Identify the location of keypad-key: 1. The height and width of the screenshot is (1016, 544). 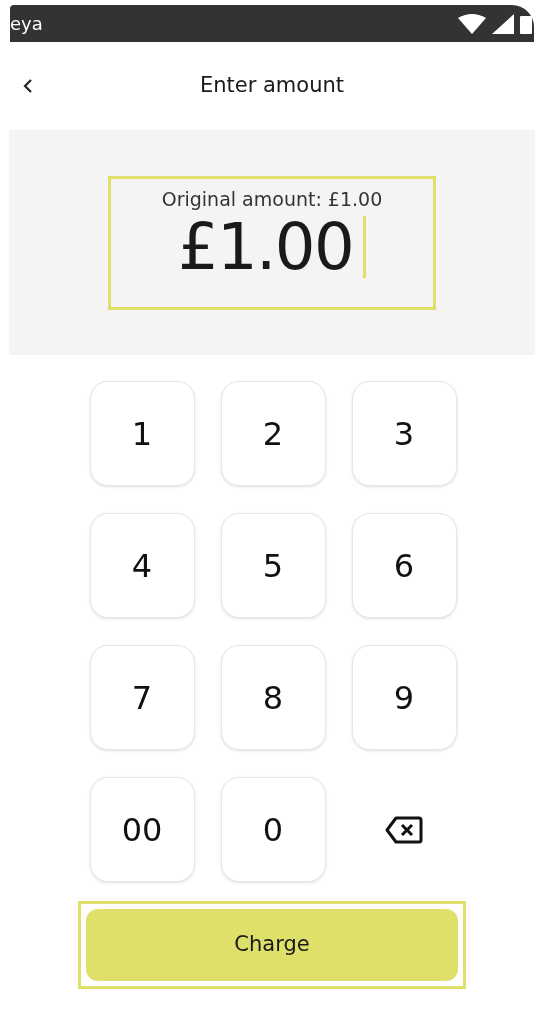
(142, 433).